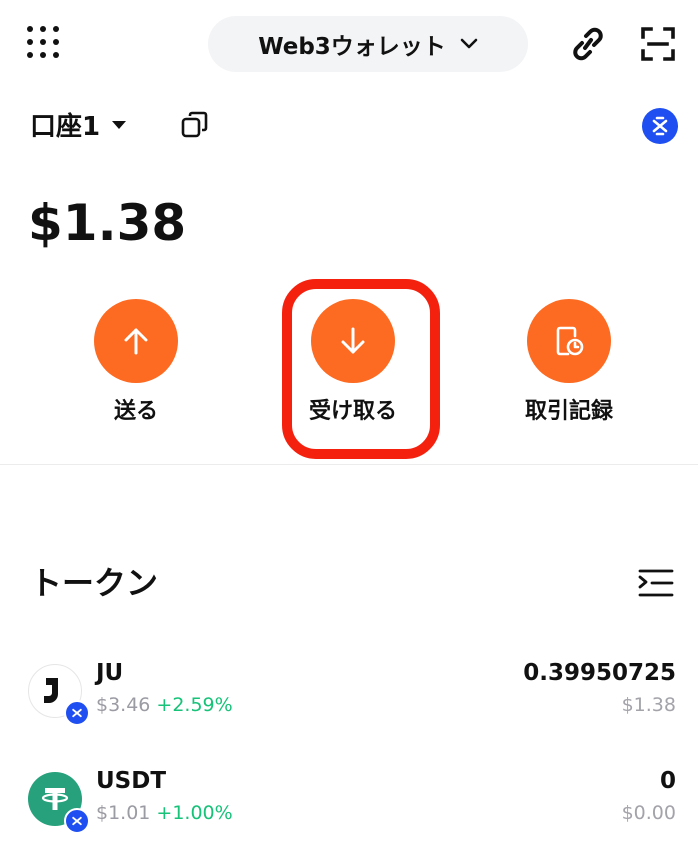 The image size is (698, 864). What do you see at coordinates (195, 125) in the screenshot?
I see `copy-icon` at bounding box center [195, 125].